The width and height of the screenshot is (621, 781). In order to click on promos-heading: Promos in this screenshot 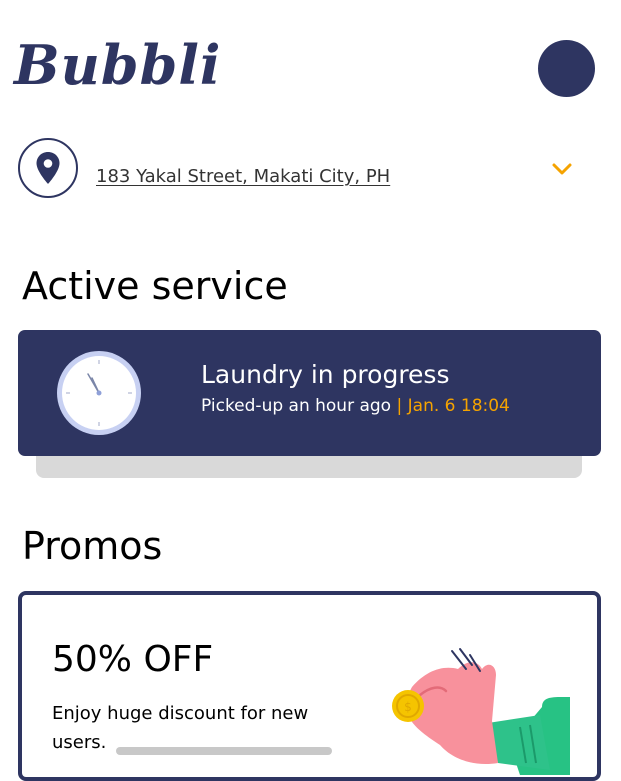, I will do `click(92, 546)`.